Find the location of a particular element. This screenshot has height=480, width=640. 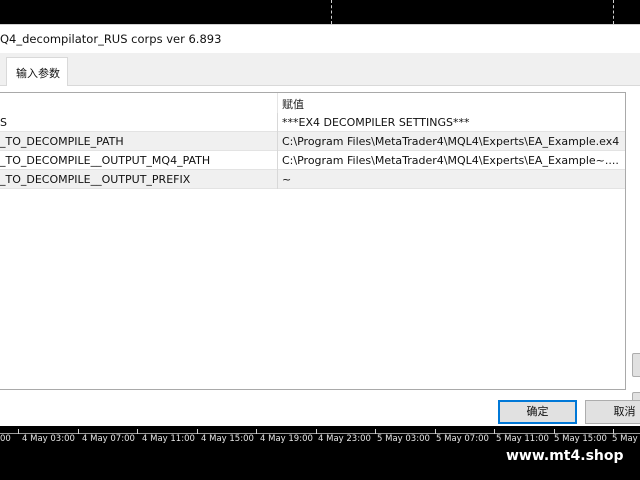

header-value: 赋值 is located at coordinates (293, 104).